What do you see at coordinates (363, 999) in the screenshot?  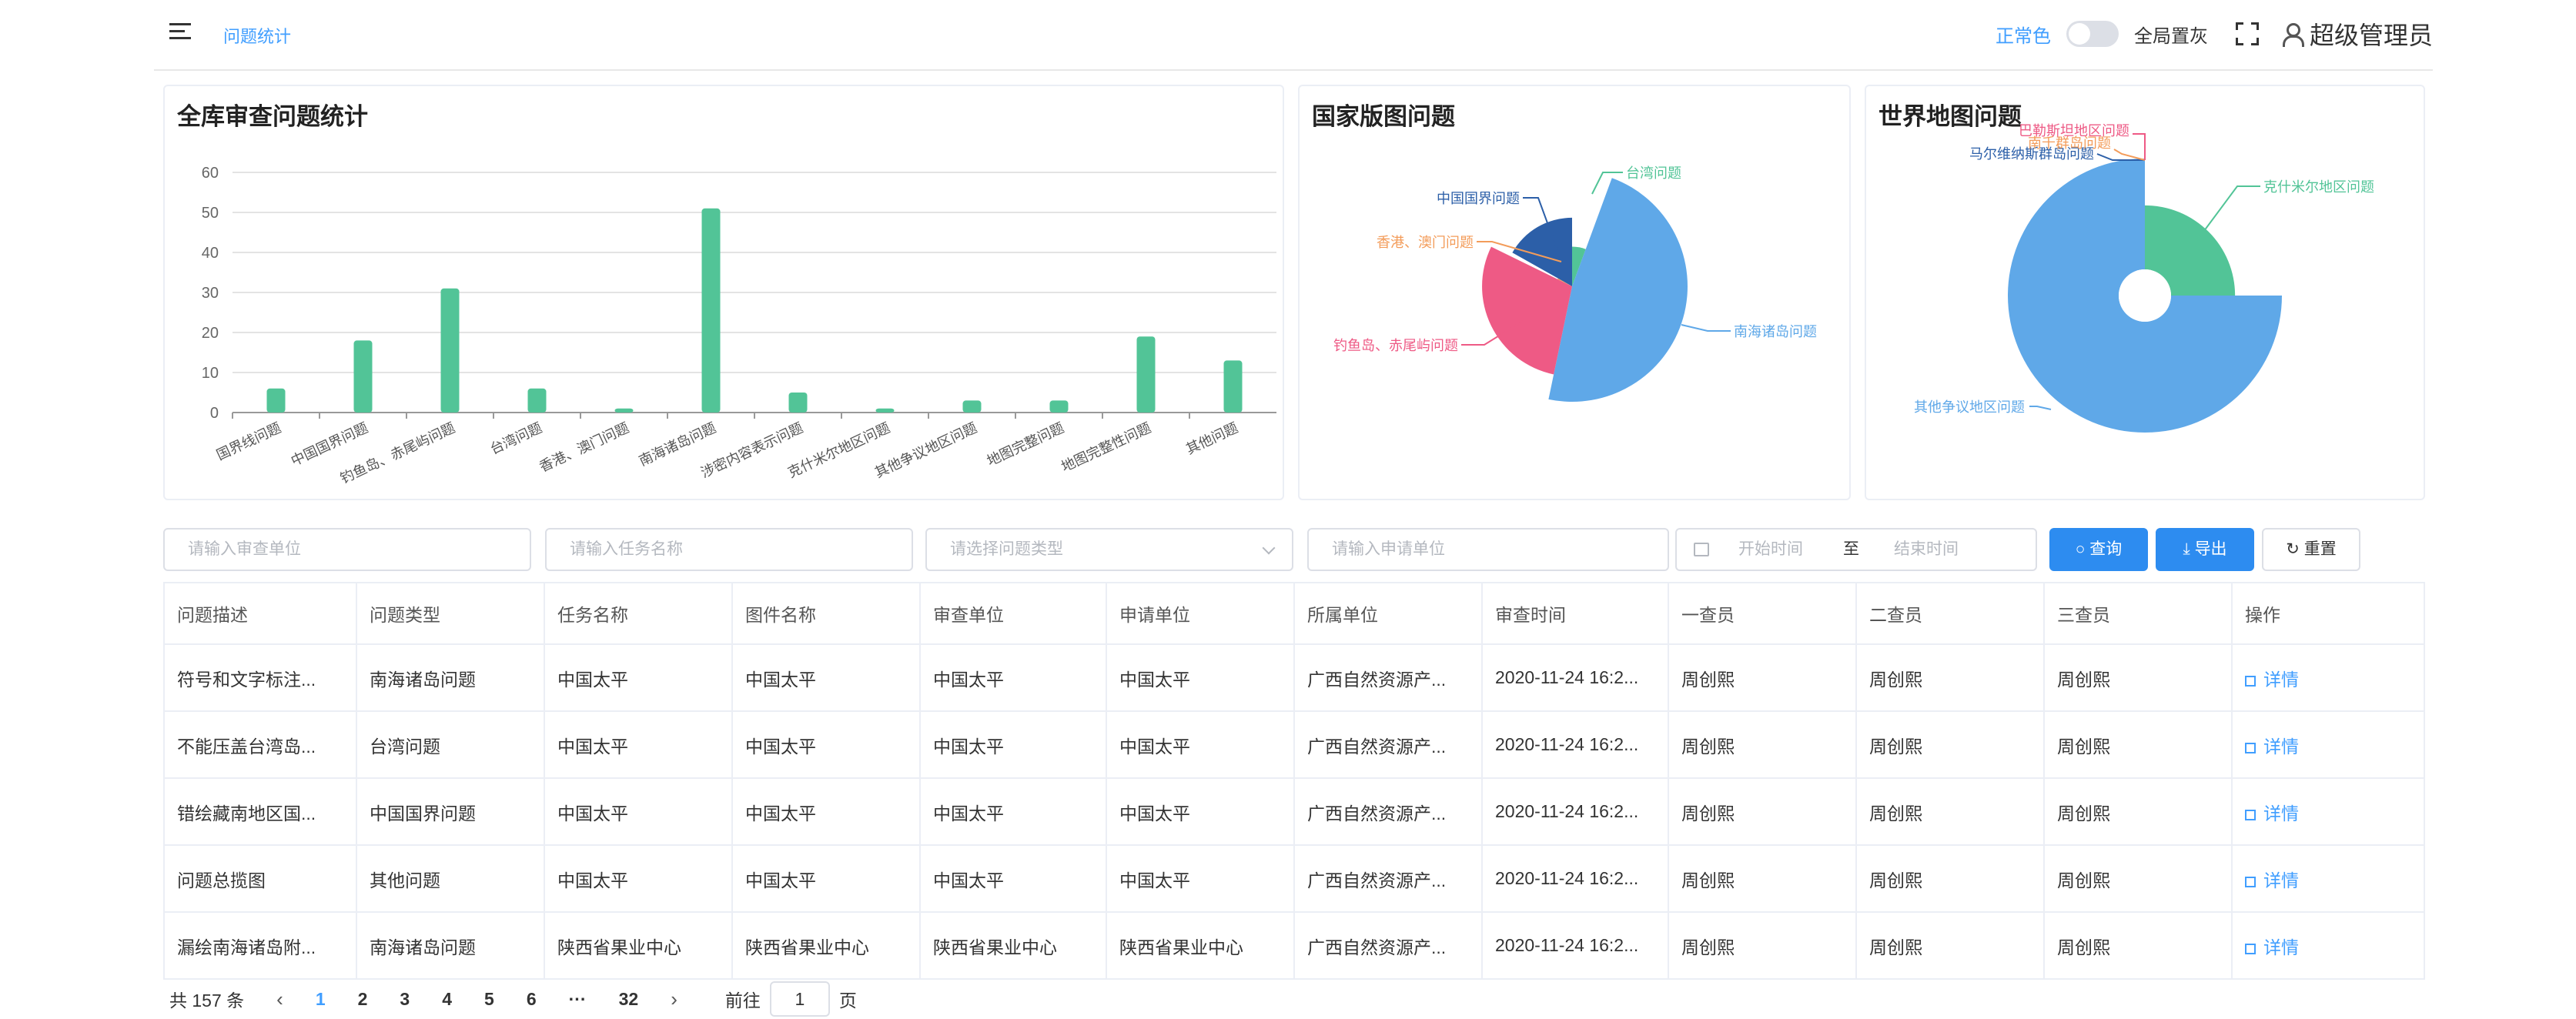 I see `page-number: 2` at bounding box center [363, 999].